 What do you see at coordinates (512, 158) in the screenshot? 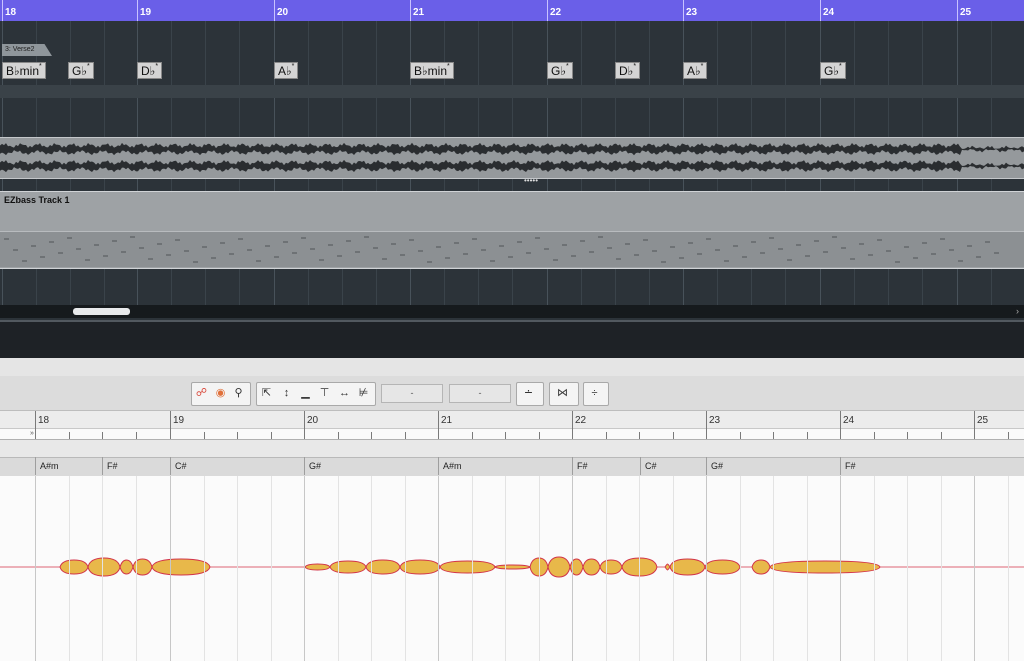
I see `audio-track` at bounding box center [512, 158].